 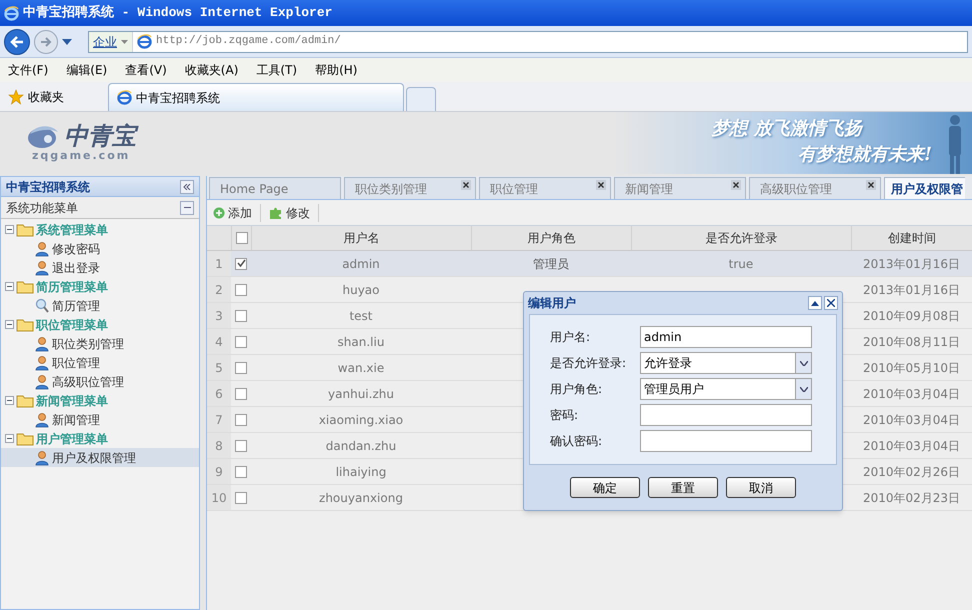 I want to click on column-header: 用户名, so click(x=362, y=238).